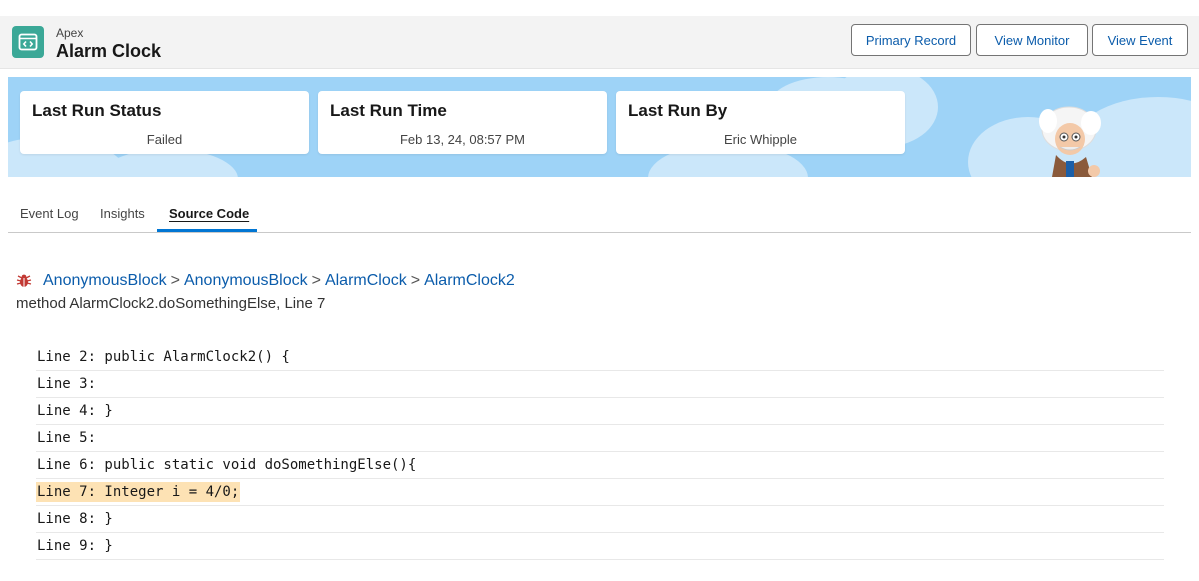 The height and width of the screenshot is (581, 1199). What do you see at coordinates (75, 411) in the screenshot?
I see `code-line-text: Line 4: }` at bounding box center [75, 411].